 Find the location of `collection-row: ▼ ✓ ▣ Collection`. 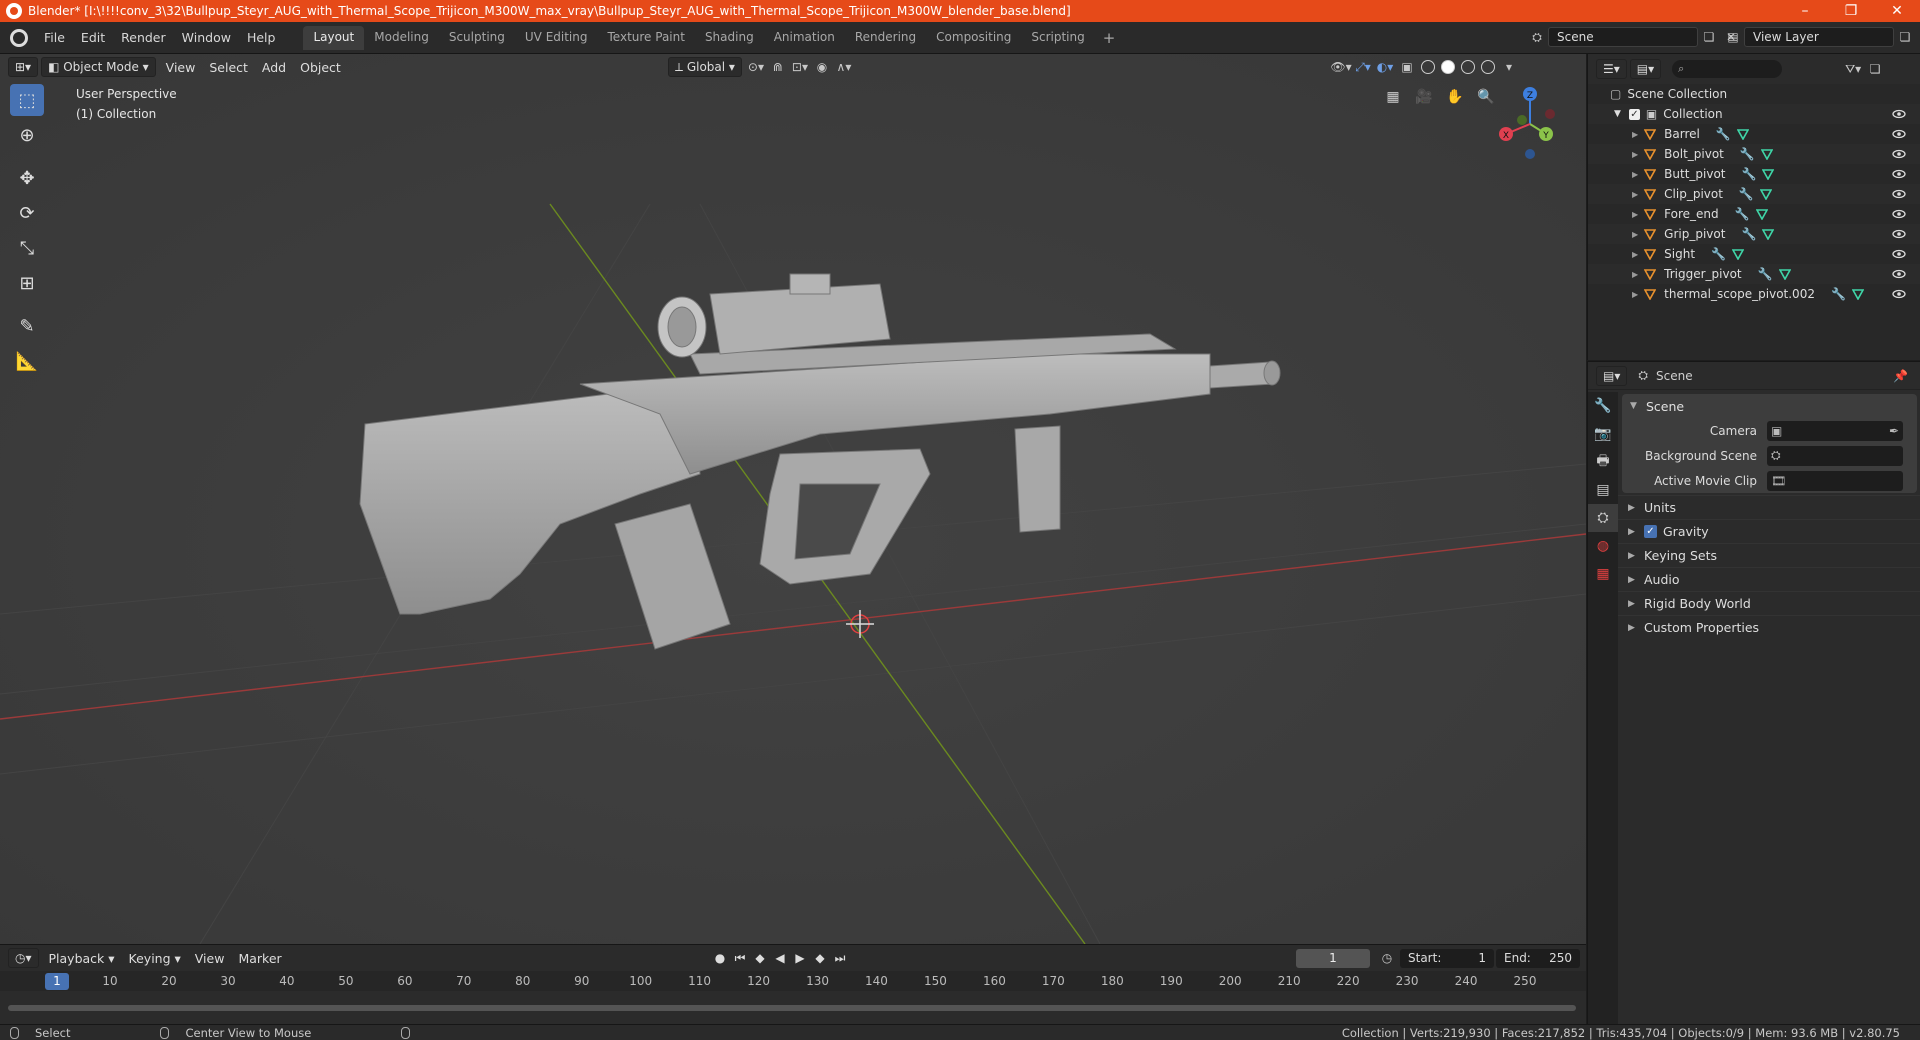

collection-row: ▼ ✓ ▣ Collection is located at coordinates (1754, 114).